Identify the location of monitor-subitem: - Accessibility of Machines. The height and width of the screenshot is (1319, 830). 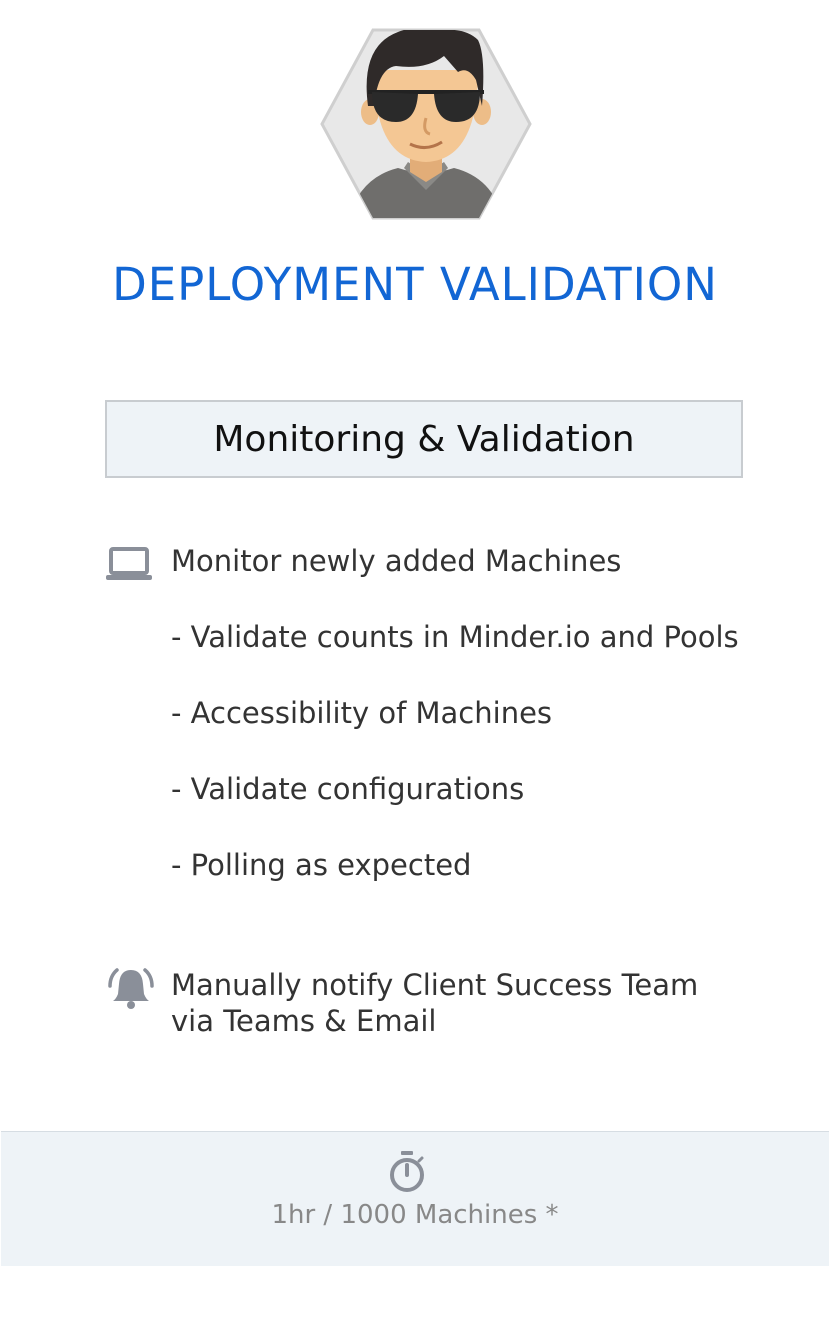
(362, 713).